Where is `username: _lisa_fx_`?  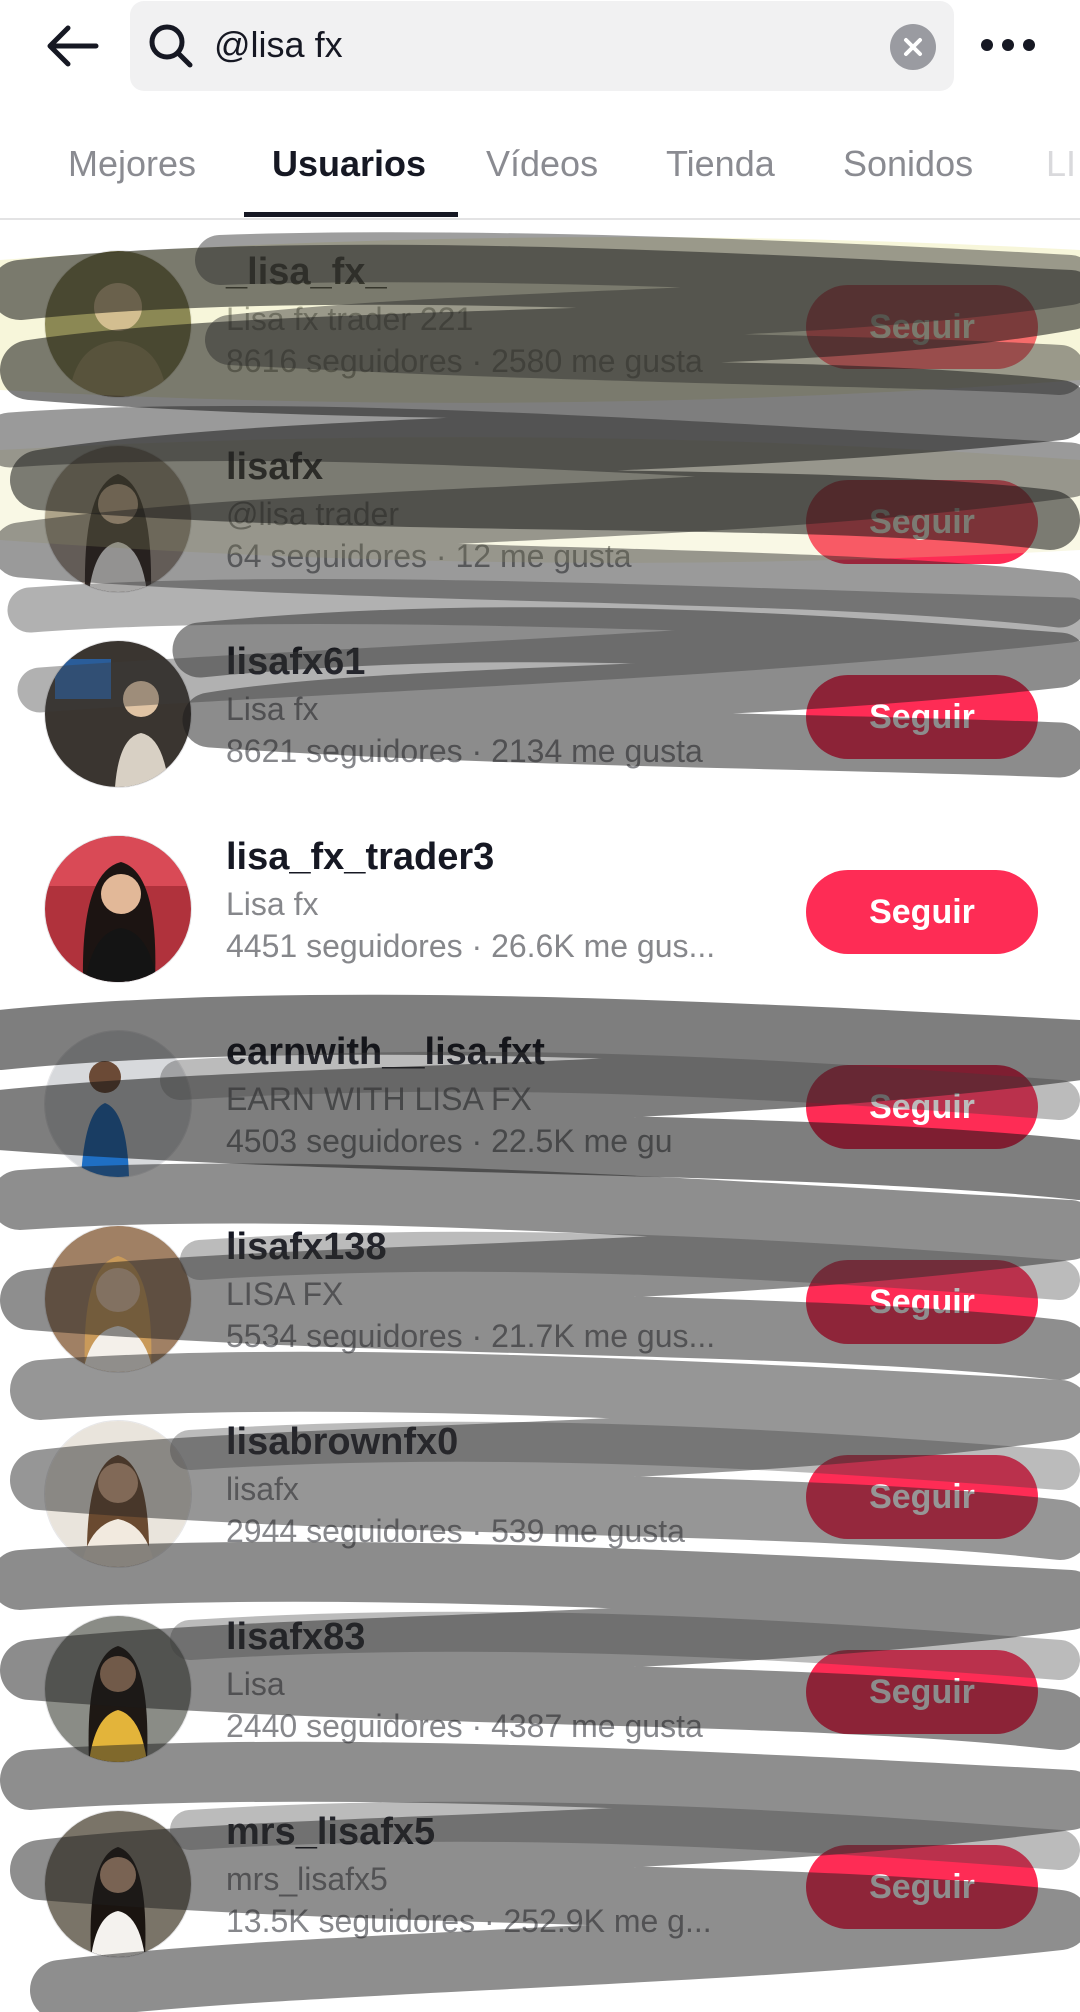
username: _lisa_fx_ is located at coordinates (306, 272).